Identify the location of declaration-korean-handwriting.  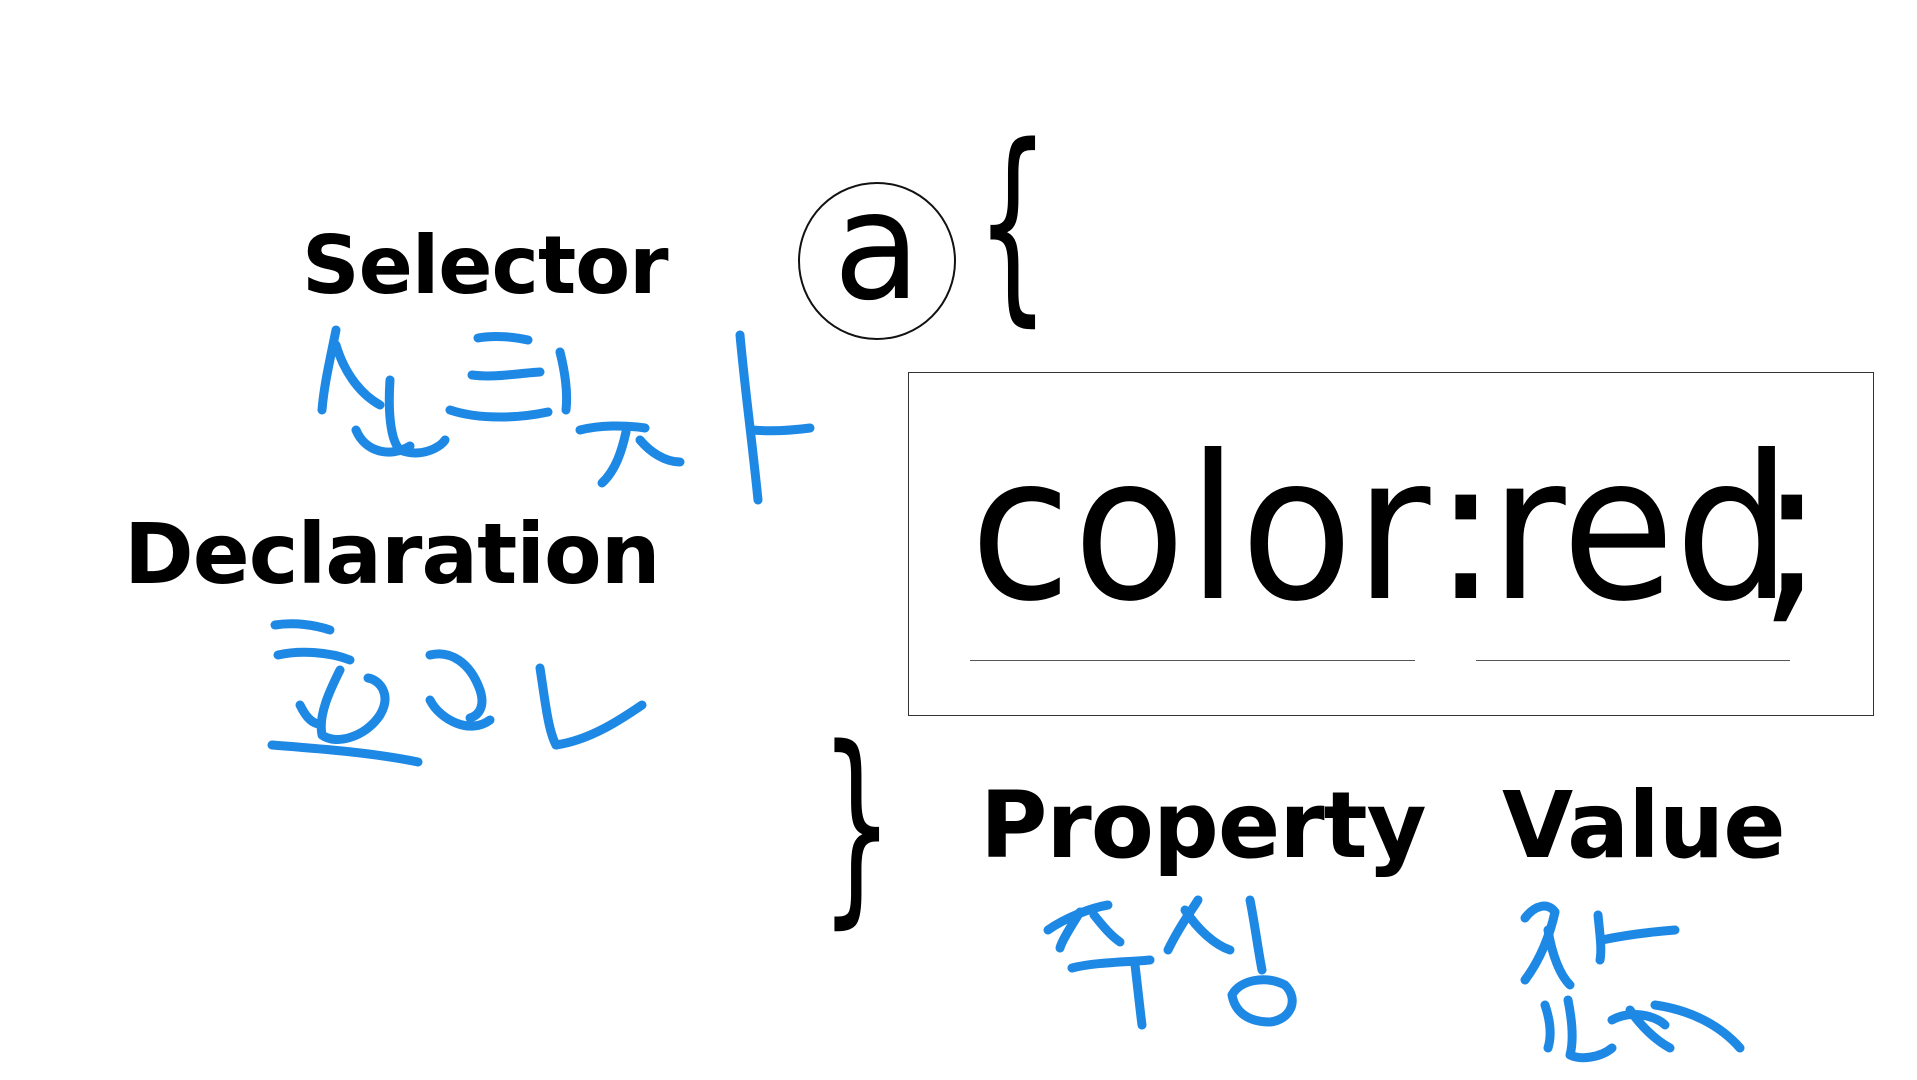
(457, 693).